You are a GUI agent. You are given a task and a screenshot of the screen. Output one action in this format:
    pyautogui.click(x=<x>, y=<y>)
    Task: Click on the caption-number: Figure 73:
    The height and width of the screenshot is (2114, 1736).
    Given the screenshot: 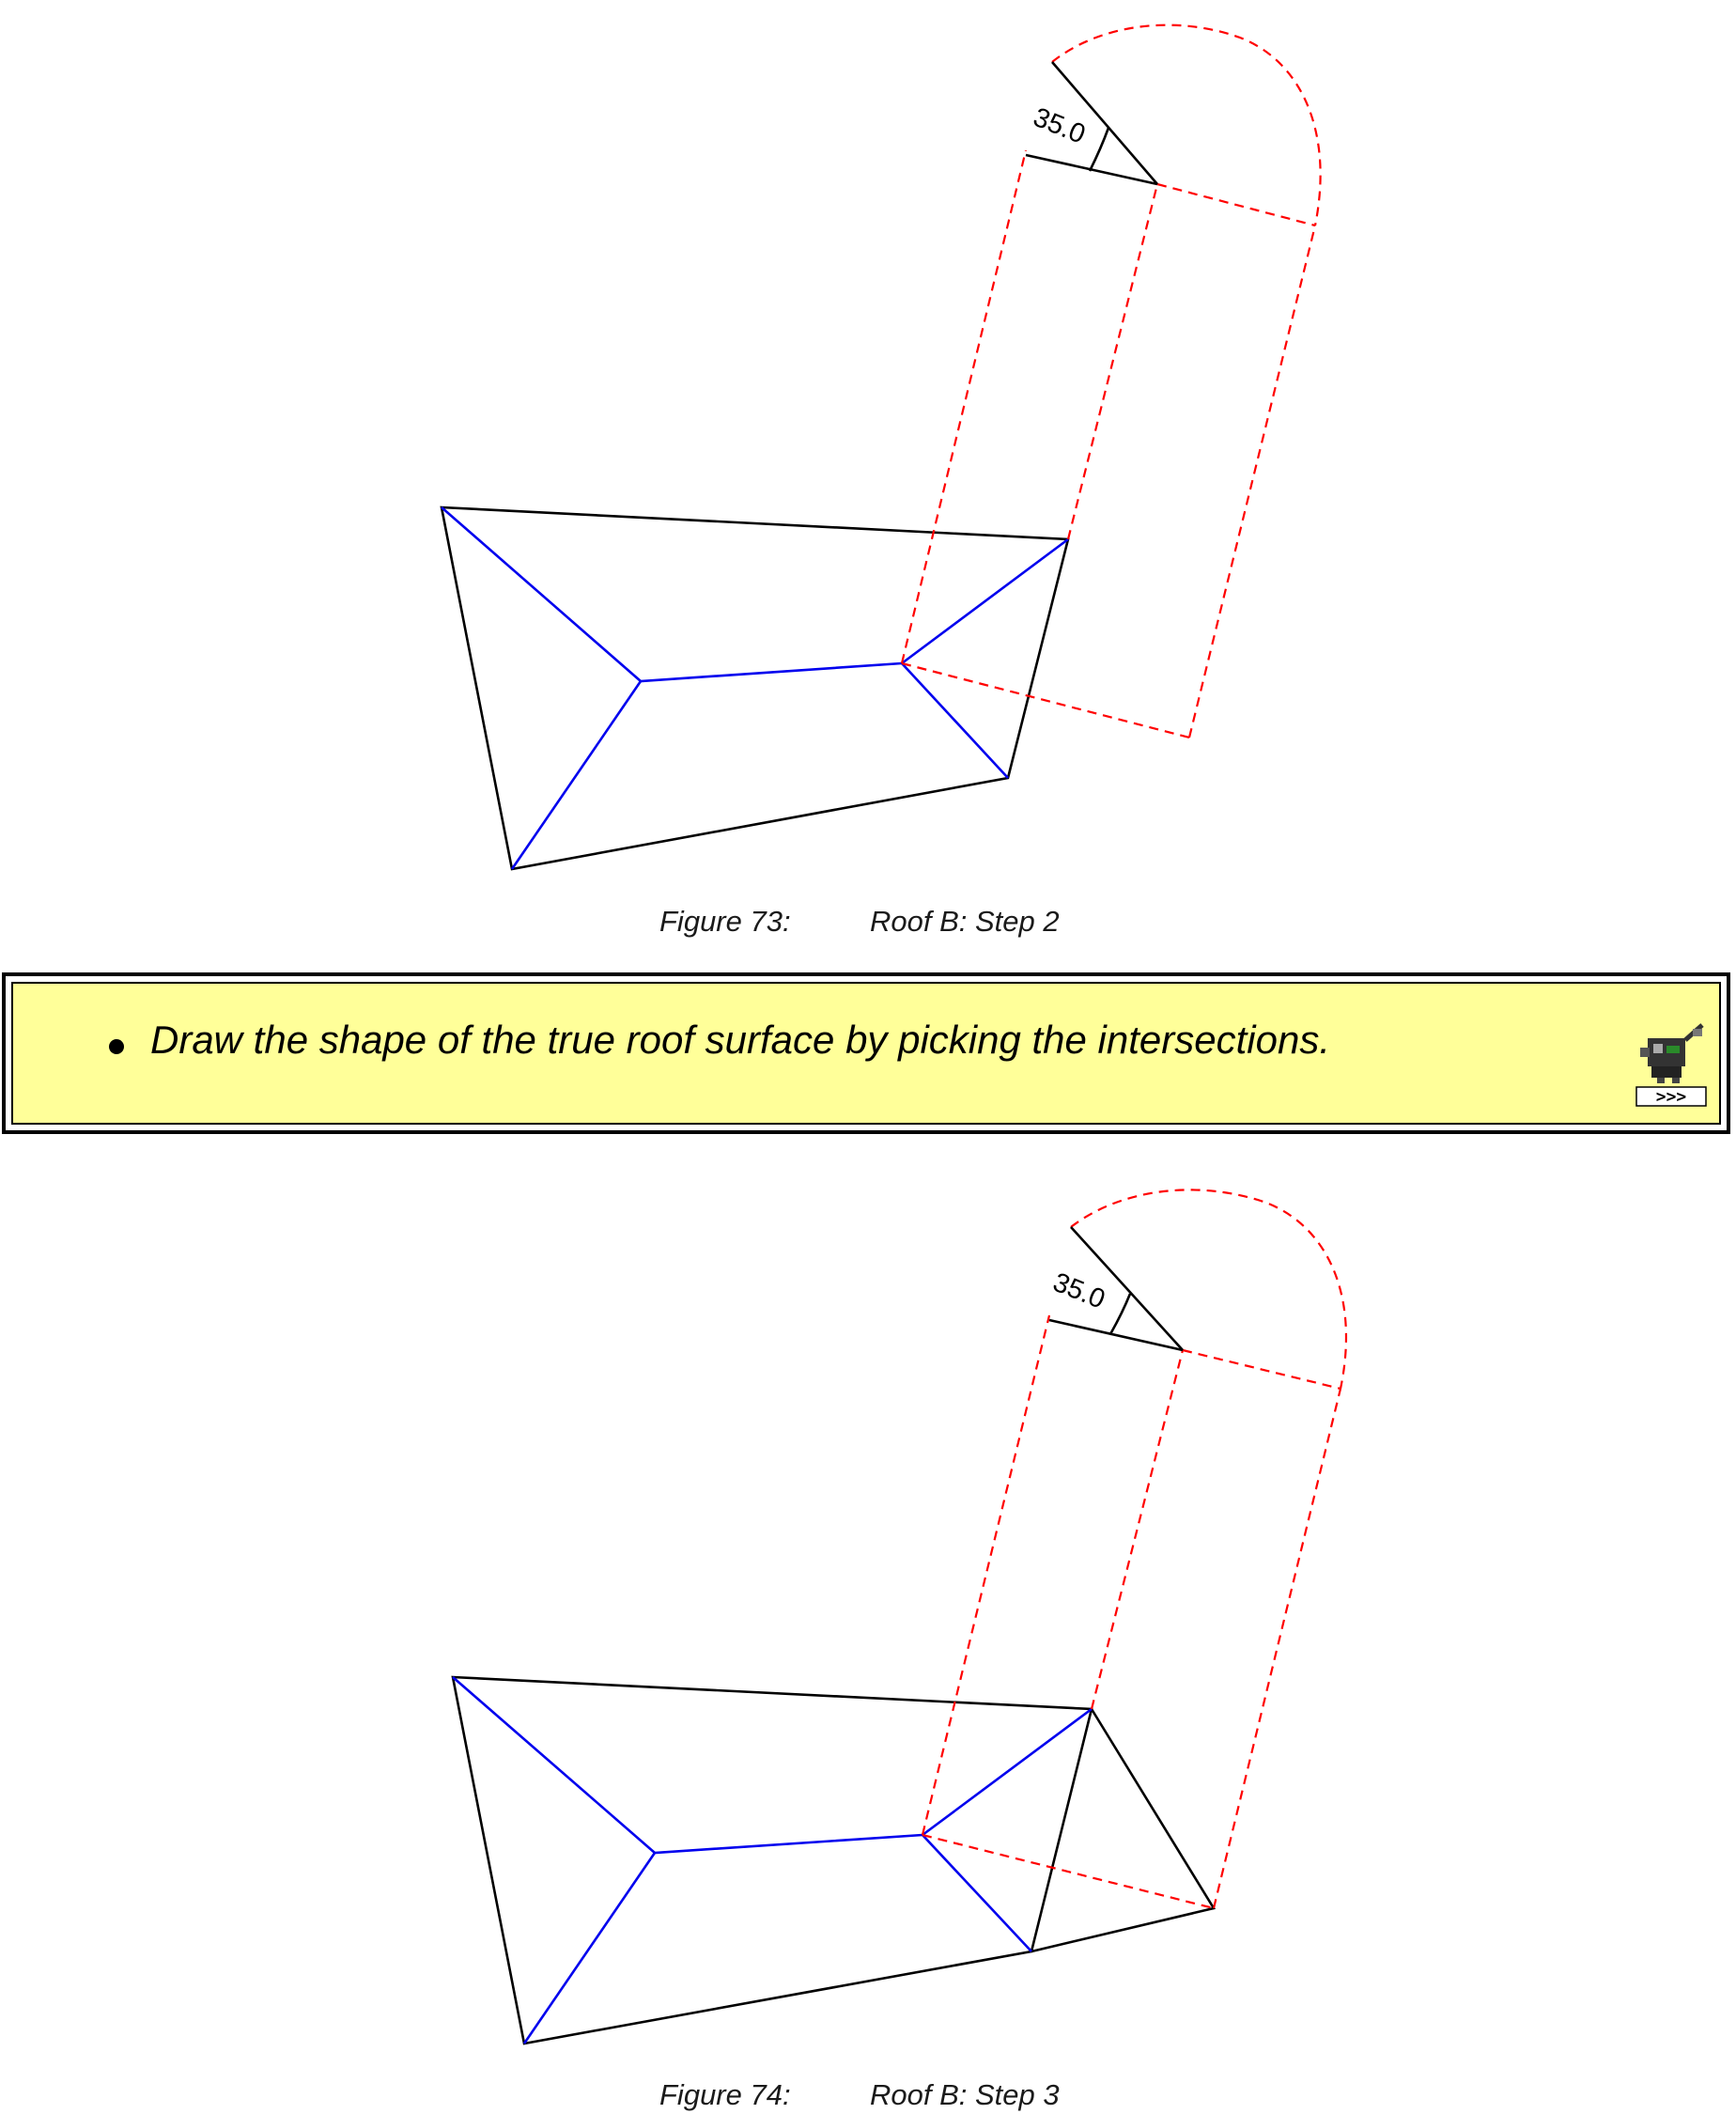 What is the action you would take?
    pyautogui.click(x=725, y=921)
    